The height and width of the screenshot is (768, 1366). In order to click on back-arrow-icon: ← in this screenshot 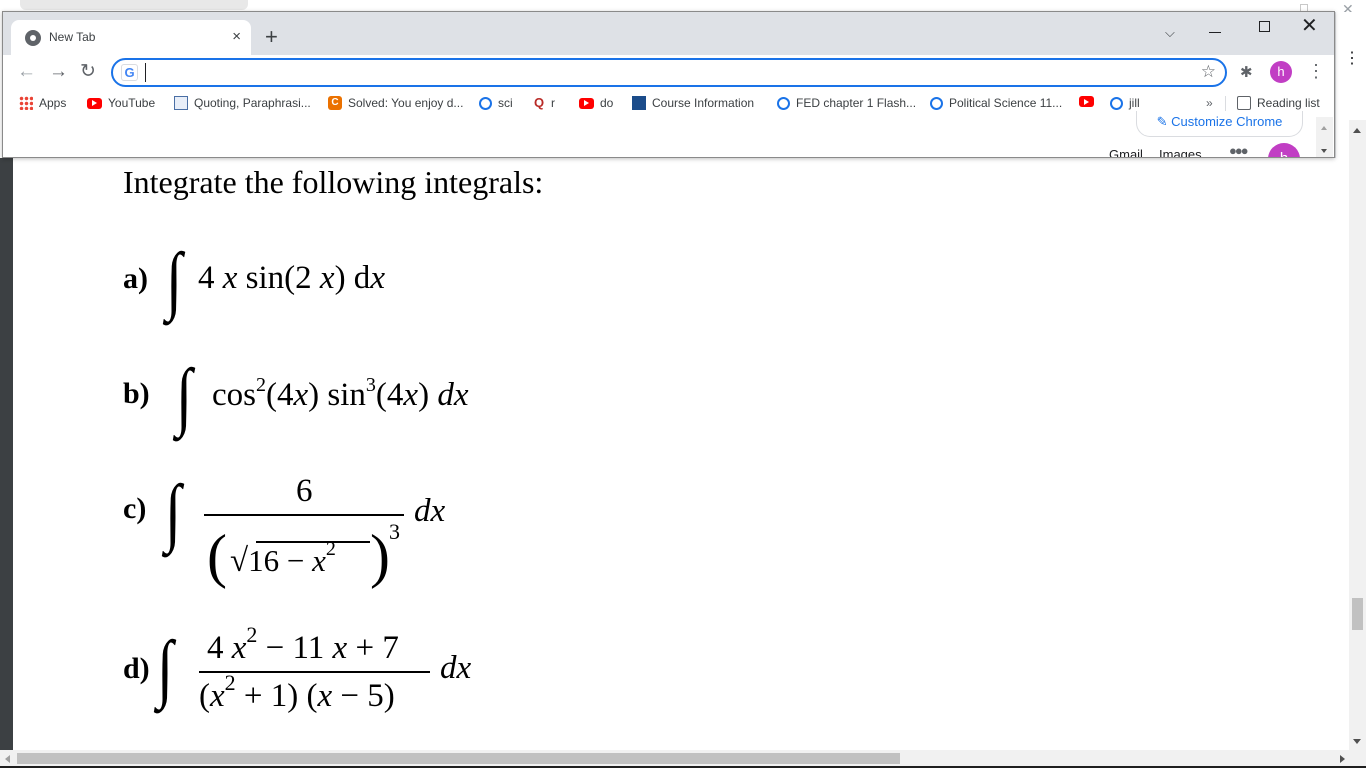, I will do `click(26, 72)`.